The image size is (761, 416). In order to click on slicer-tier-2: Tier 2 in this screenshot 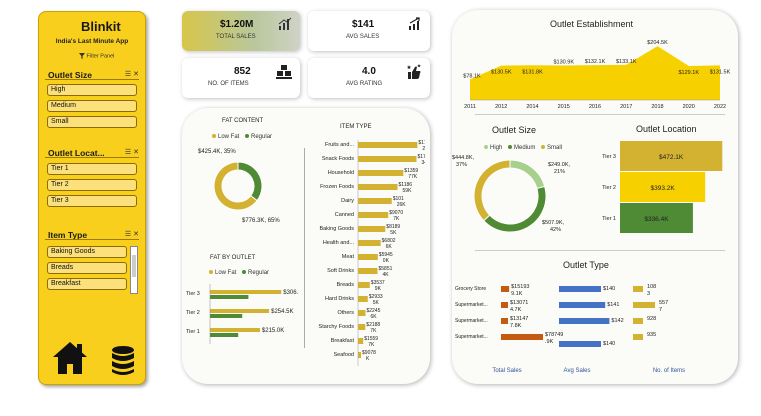, I will do `click(92, 185)`.